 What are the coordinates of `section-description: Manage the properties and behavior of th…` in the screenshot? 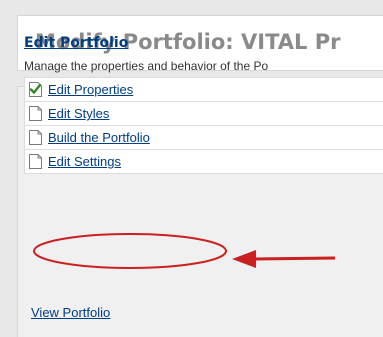 It's located at (146, 66).